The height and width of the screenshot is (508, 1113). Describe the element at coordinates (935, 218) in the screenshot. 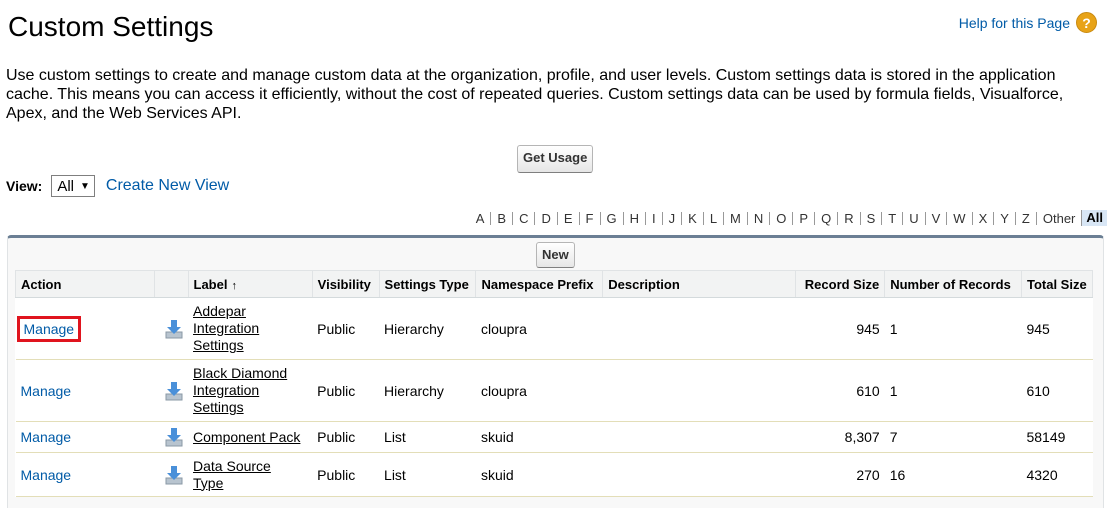

I see `alpha-filter-v: V` at that location.